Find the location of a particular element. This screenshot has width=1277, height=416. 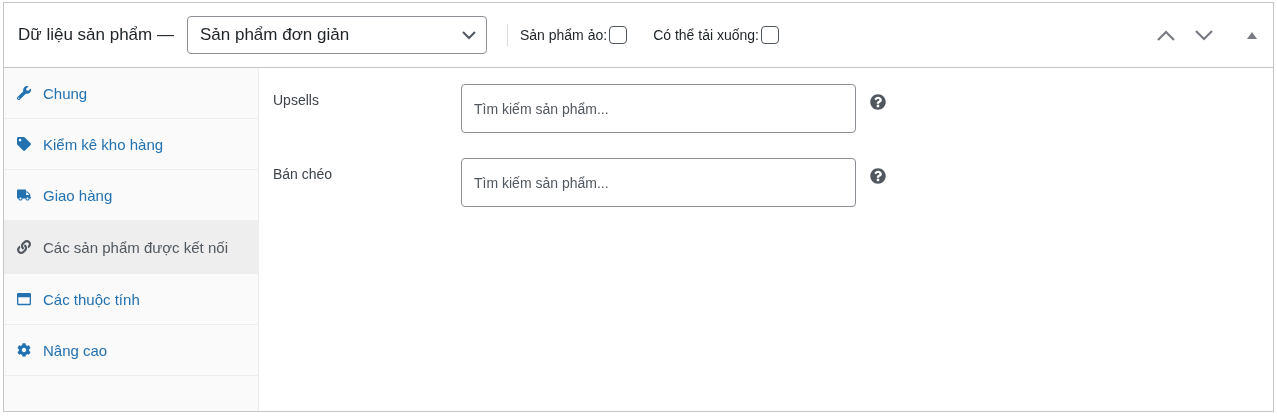

field-label: Upsells is located at coordinates (296, 99).